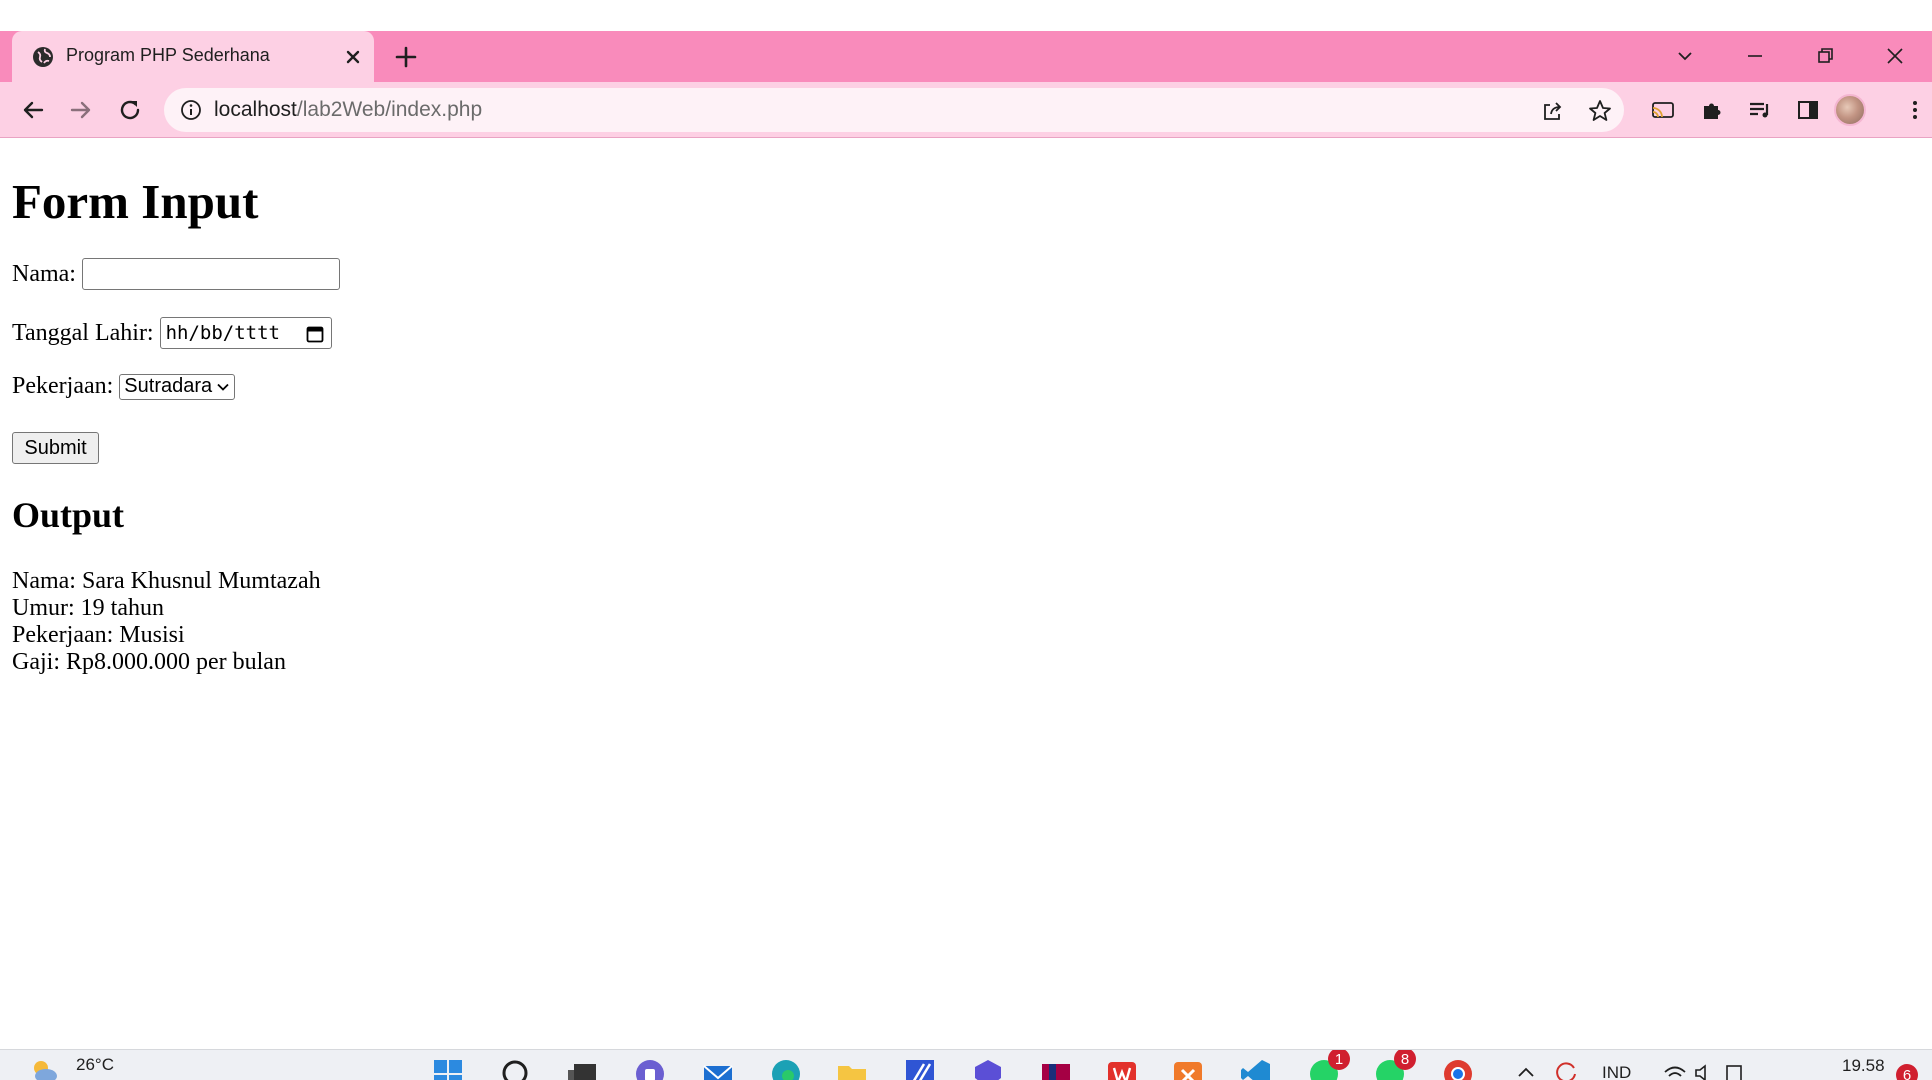 Image resolution: width=1932 pixels, height=1080 pixels. I want to click on nama-input, so click(210, 274).